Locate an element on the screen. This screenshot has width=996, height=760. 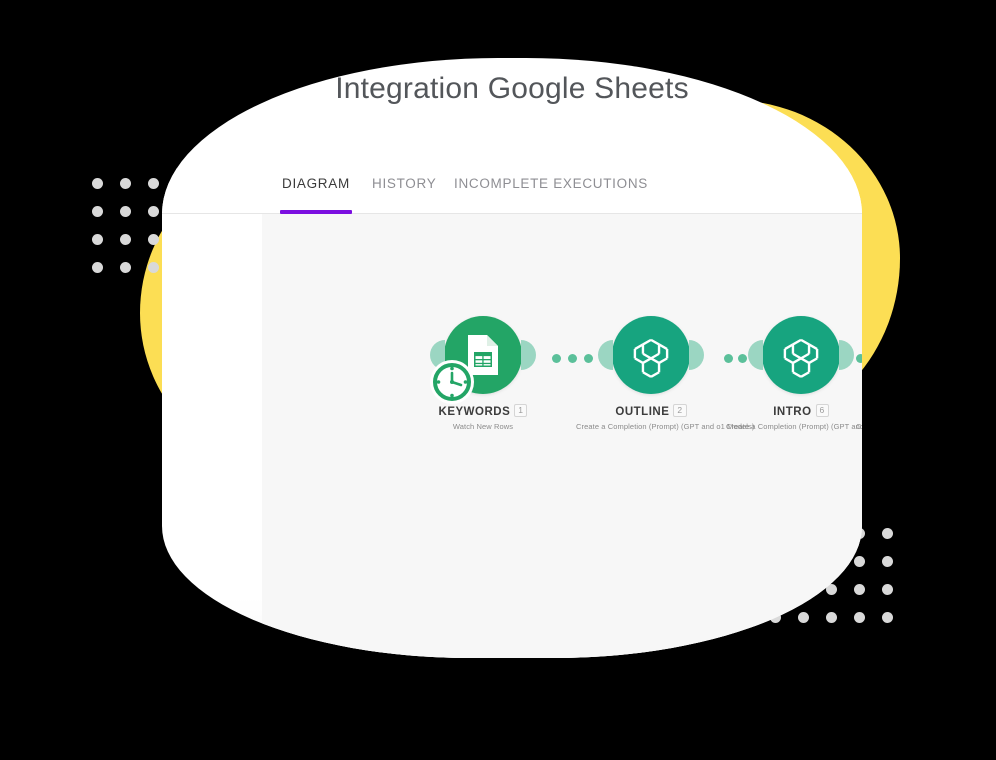
tab-history-label: HISTORY is located at coordinates (404, 183).